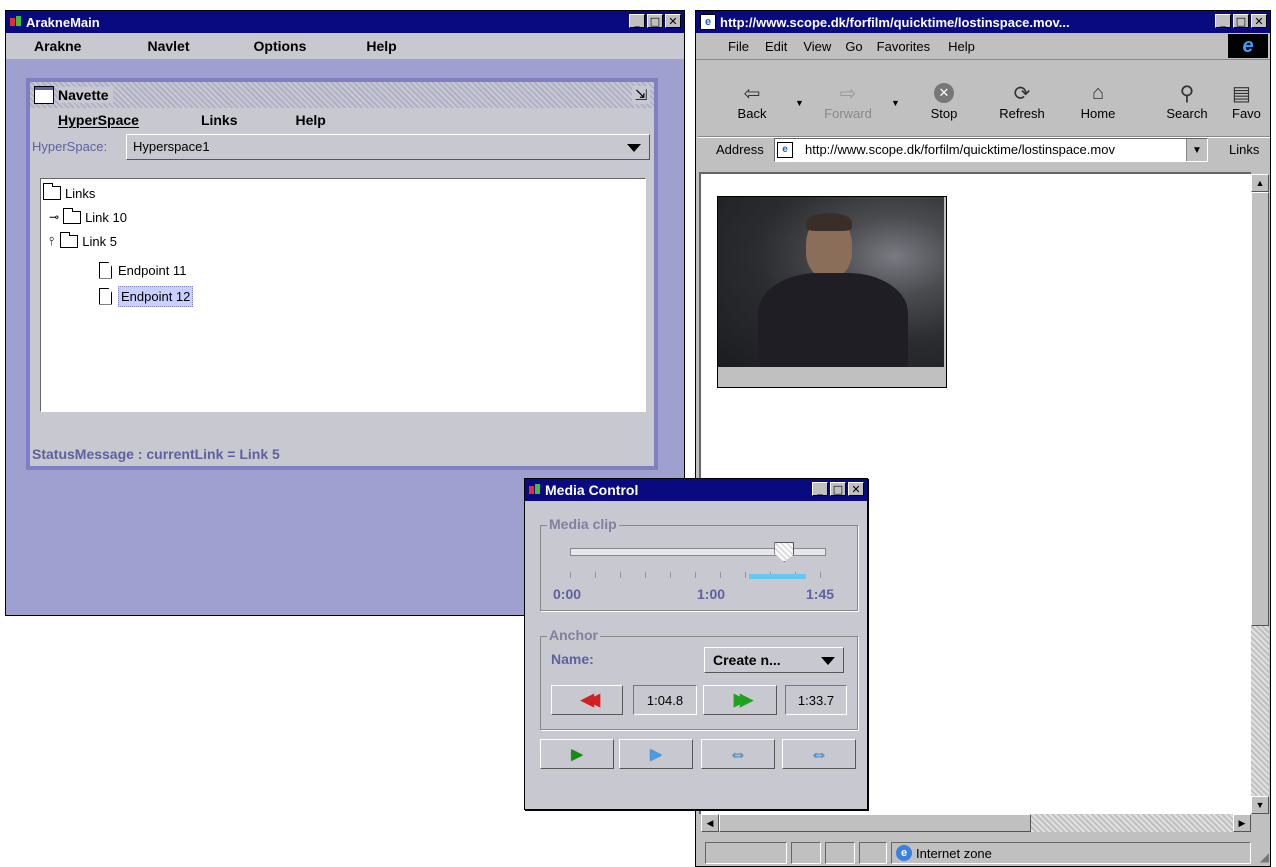 This screenshot has width=1276, height=867. Describe the element at coordinates (51, 241) in the screenshot. I see `expanded-node-icon: ⫯` at that location.